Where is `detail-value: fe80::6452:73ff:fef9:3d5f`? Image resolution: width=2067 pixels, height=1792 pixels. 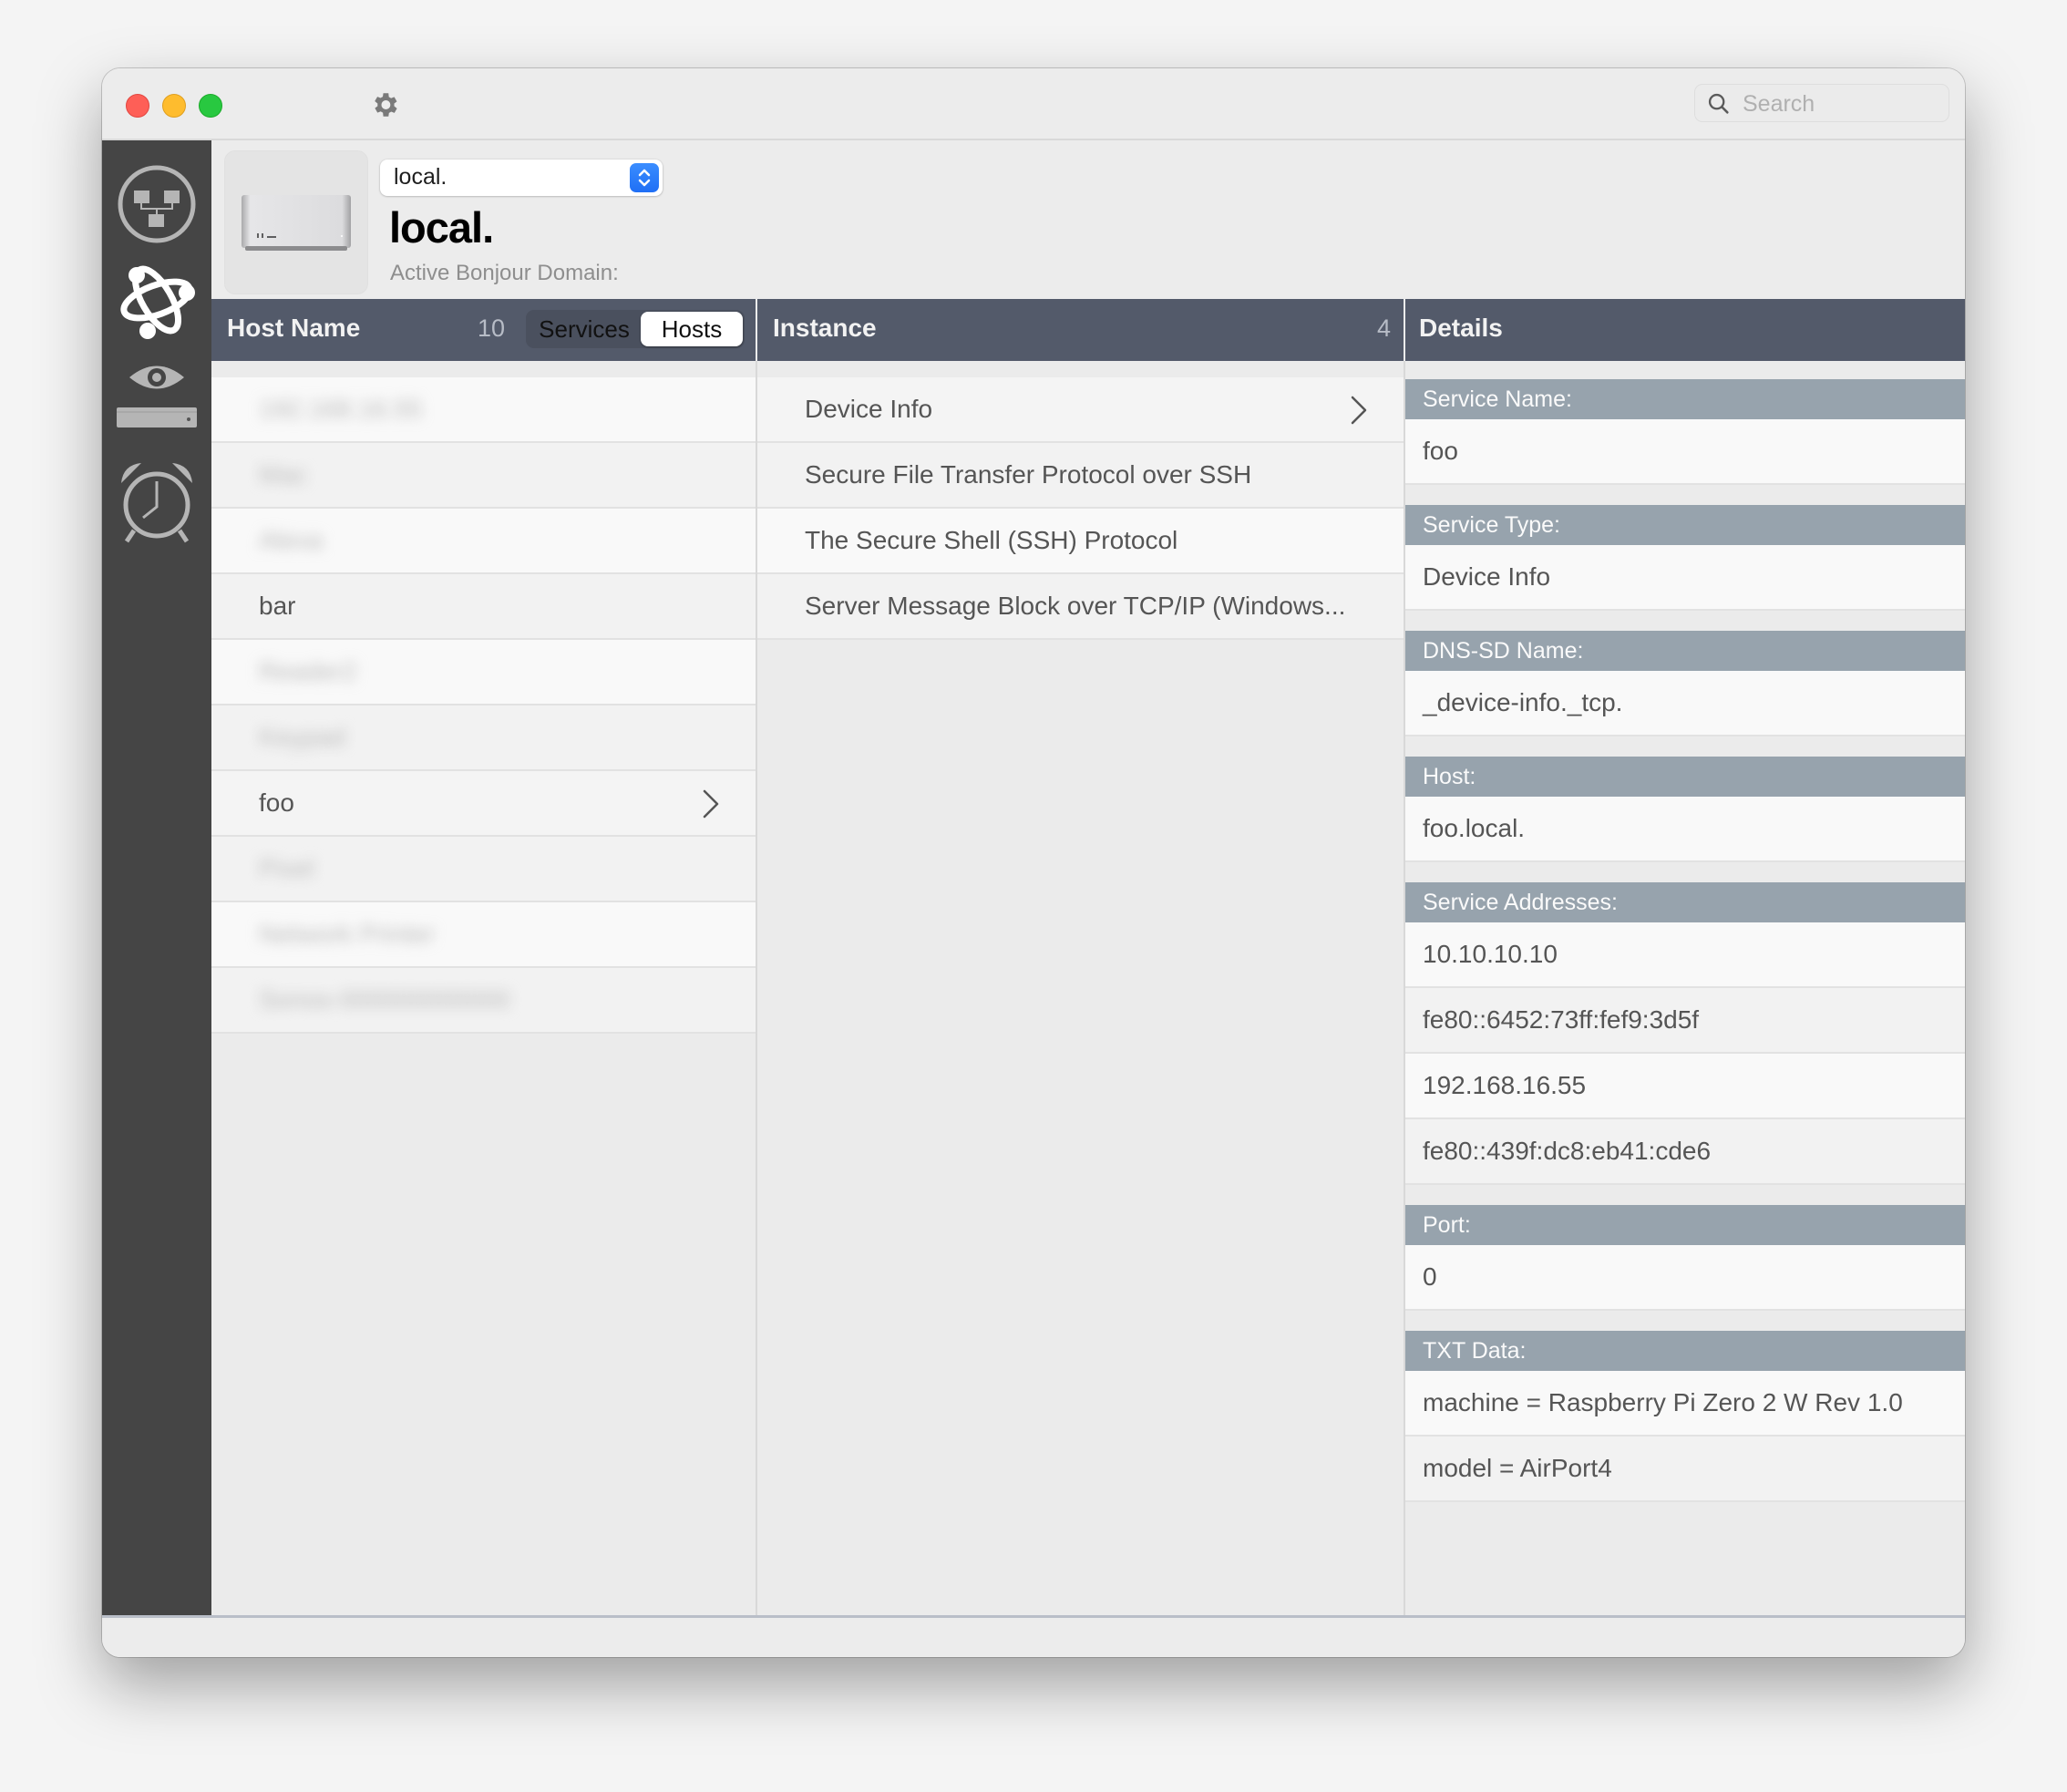 detail-value: fe80::6452:73ff:fef9:3d5f is located at coordinates (1685, 1021).